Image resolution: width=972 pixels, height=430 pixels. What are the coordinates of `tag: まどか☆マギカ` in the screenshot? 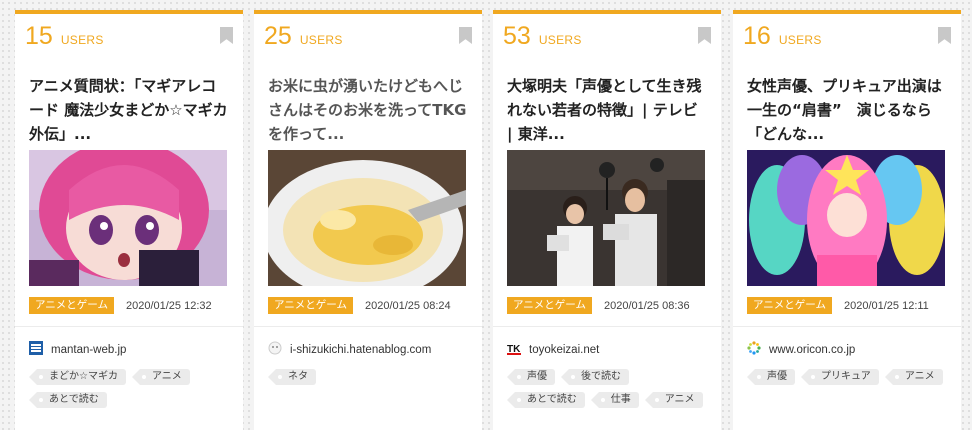 It's located at (77, 377).